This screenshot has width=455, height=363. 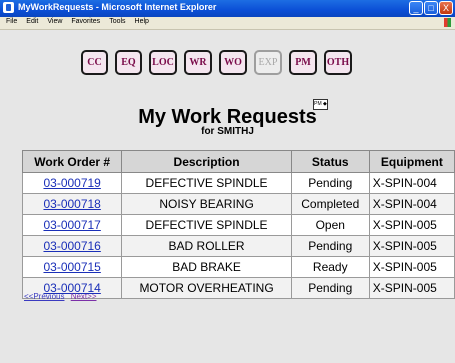 I want to click on nav-loc-button: LOC, so click(x=163, y=62).